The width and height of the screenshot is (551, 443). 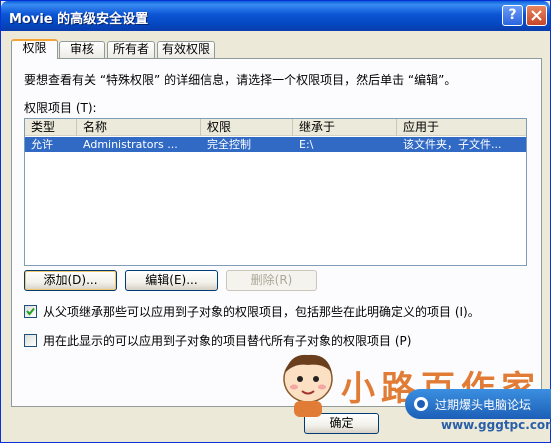 What do you see at coordinates (79, 19) in the screenshot?
I see `window-title: Movie 的高级安全设置` at bounding box center [79, 19].